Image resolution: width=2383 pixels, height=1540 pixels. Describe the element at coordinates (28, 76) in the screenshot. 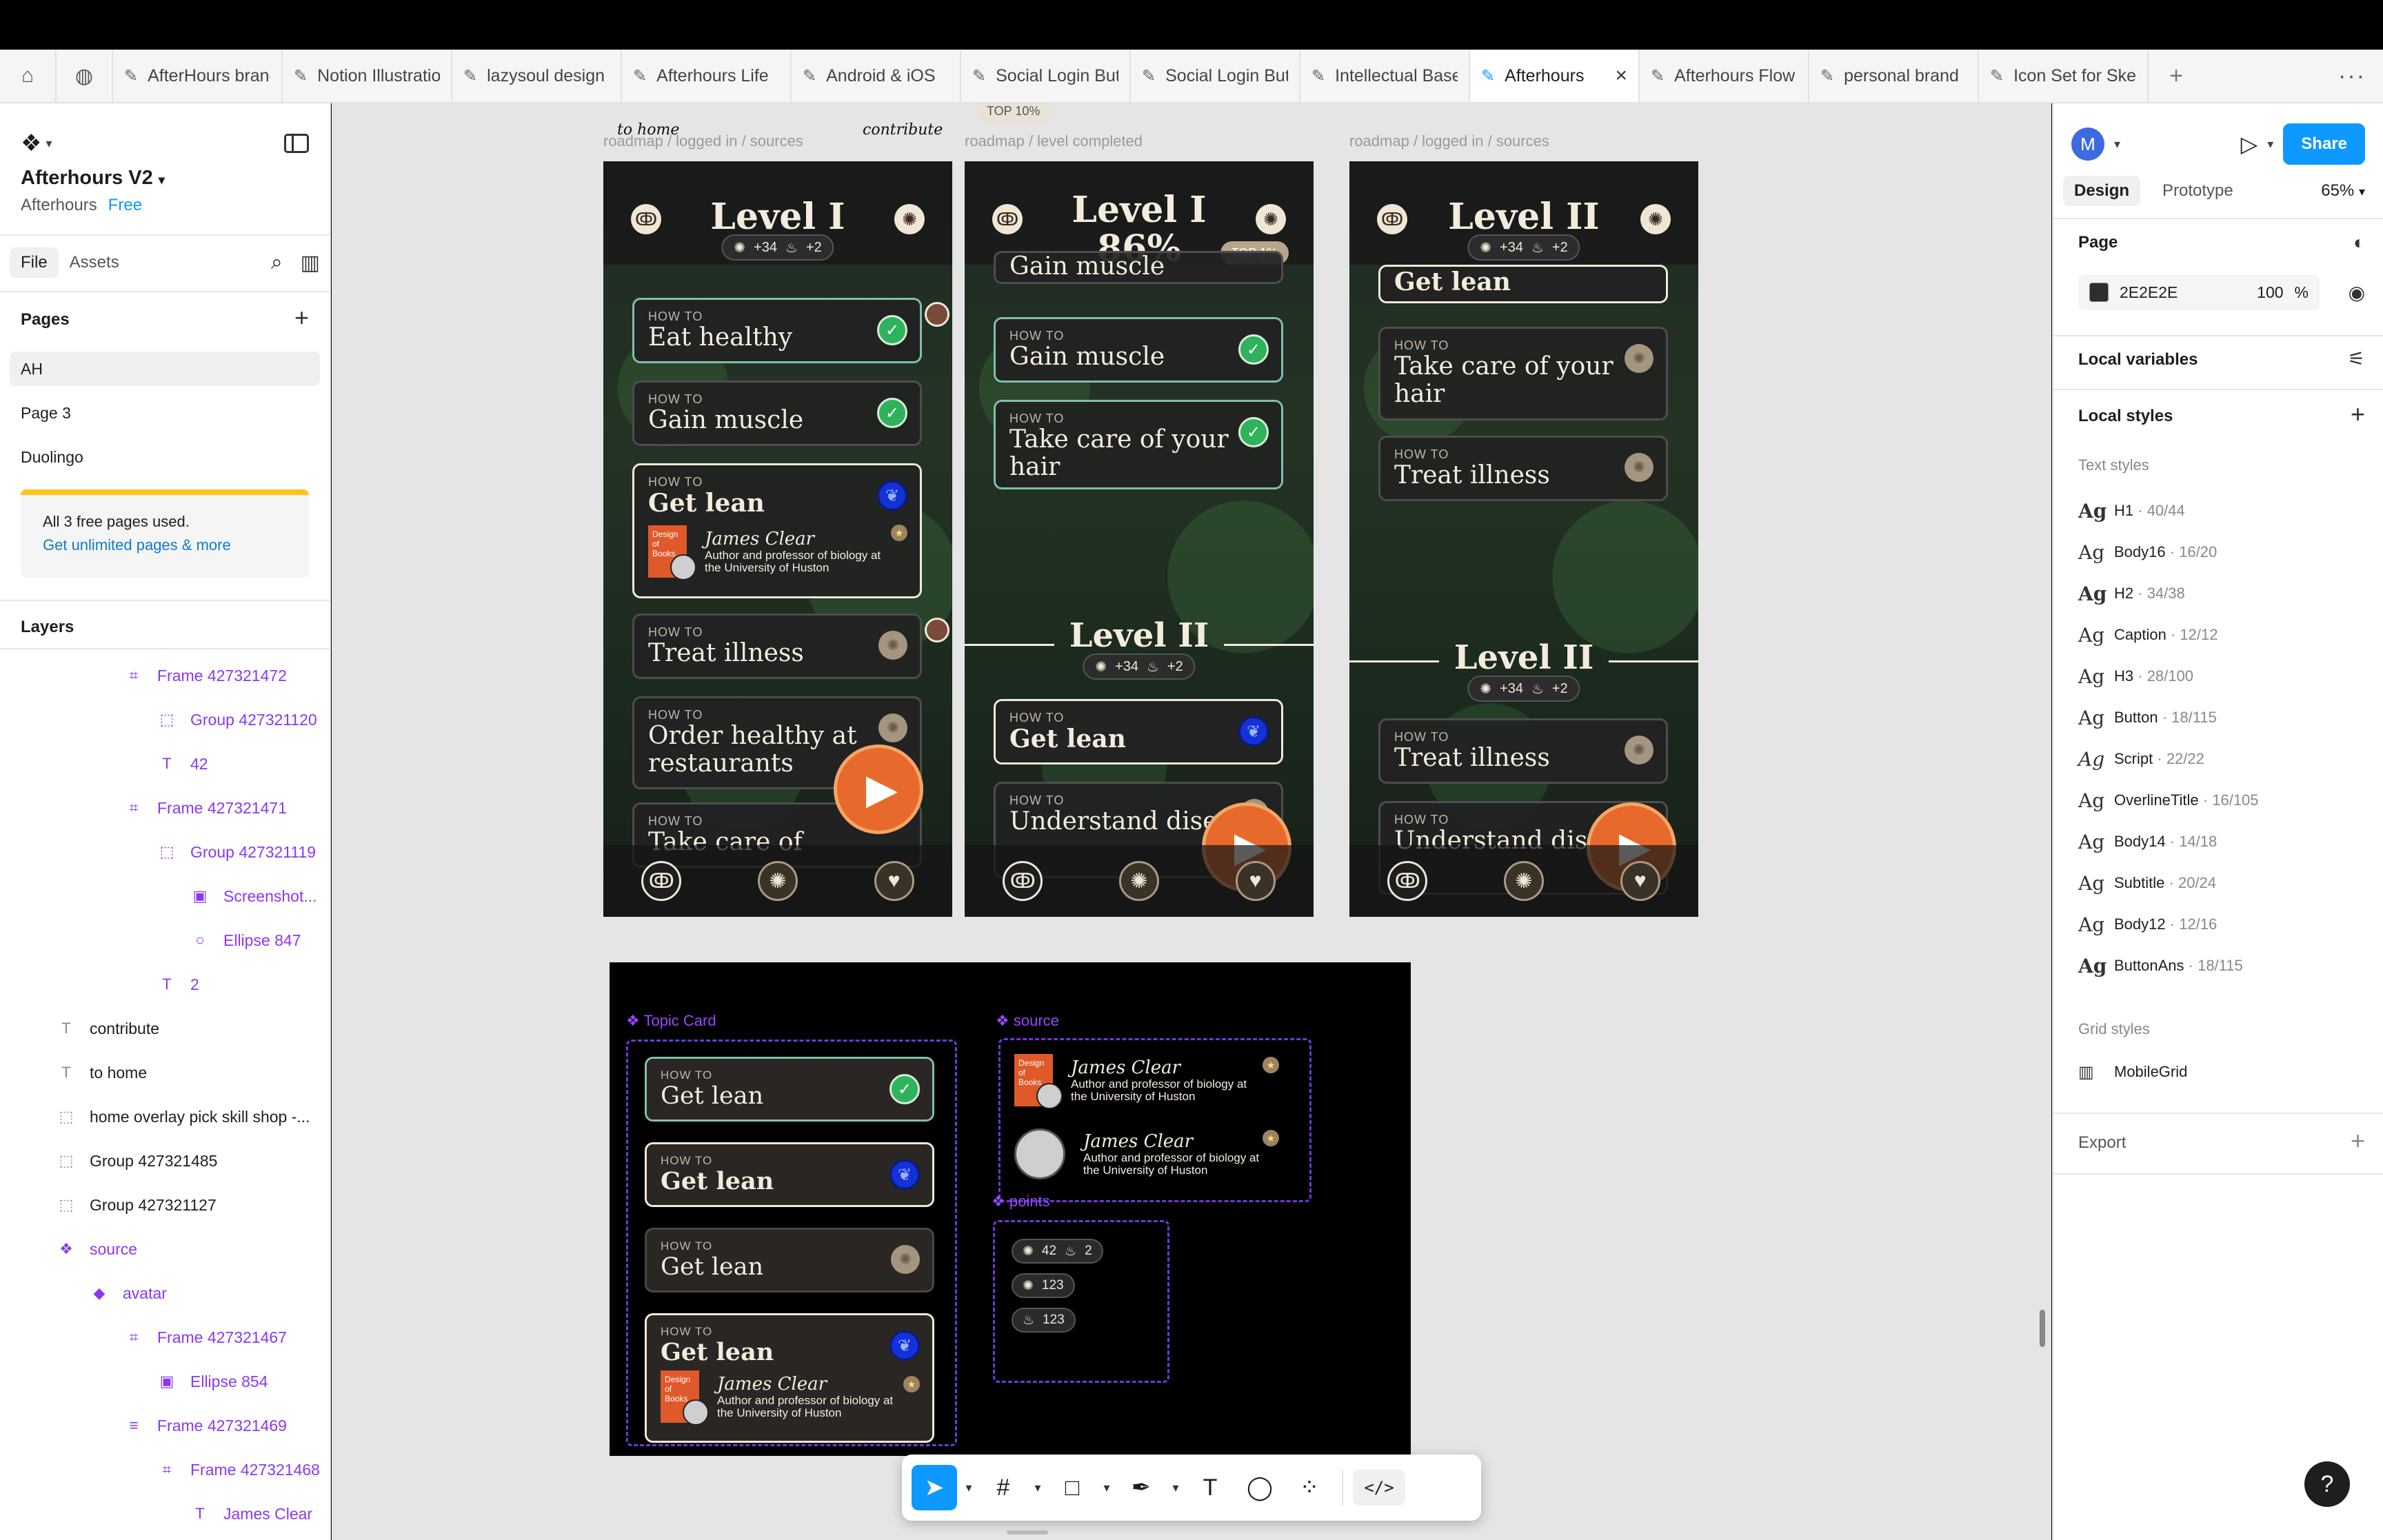

I see `home-tab-icon: ⌂` at that location.